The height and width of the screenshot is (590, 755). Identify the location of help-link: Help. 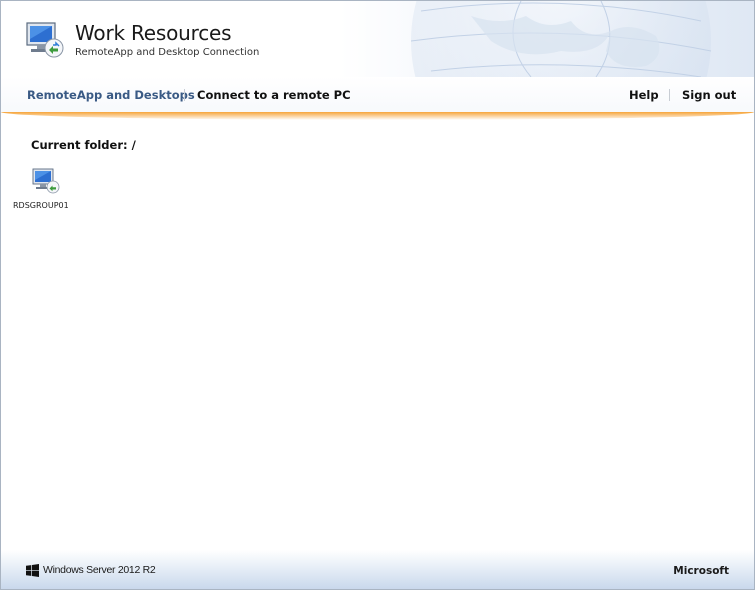
(644, 95).